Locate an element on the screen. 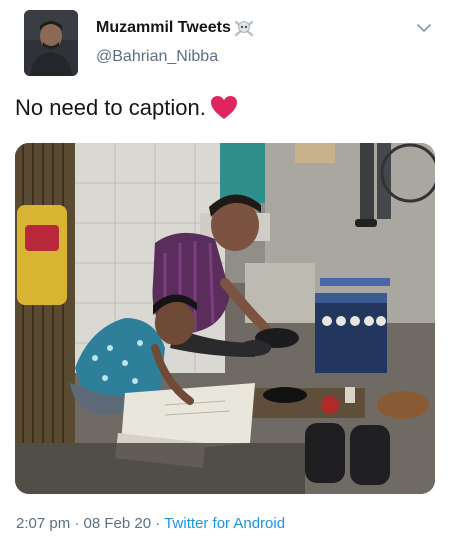  user-handle: @Bahrian_Nibba is located at coordinates (175, 57).